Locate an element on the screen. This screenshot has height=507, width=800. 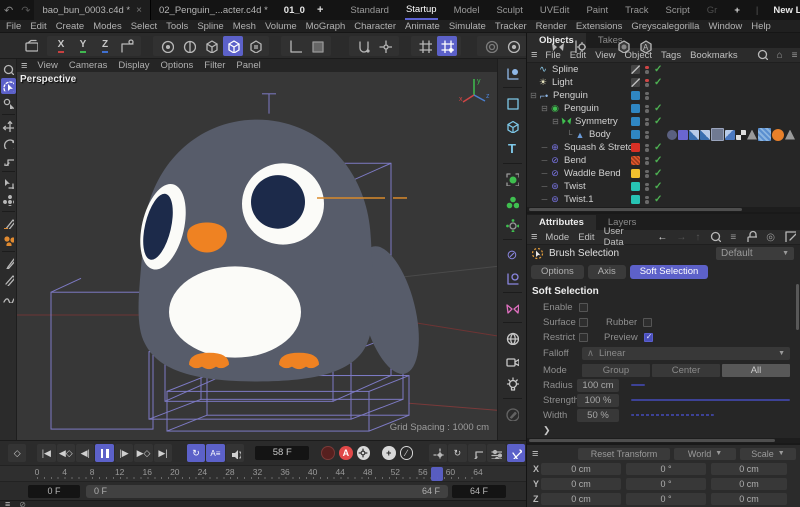
goto-end-button: ▶| is located at coordinates (163, 453).